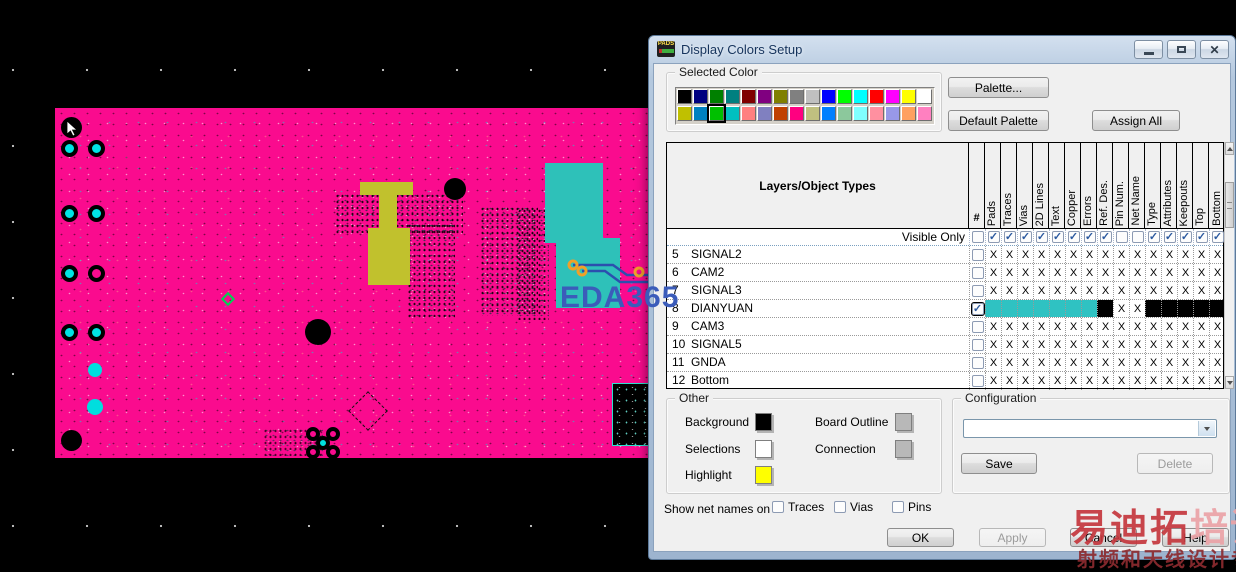 The image size is (1236, 572). I want to click on net-names-checkbox-vias, so click(840, 507).